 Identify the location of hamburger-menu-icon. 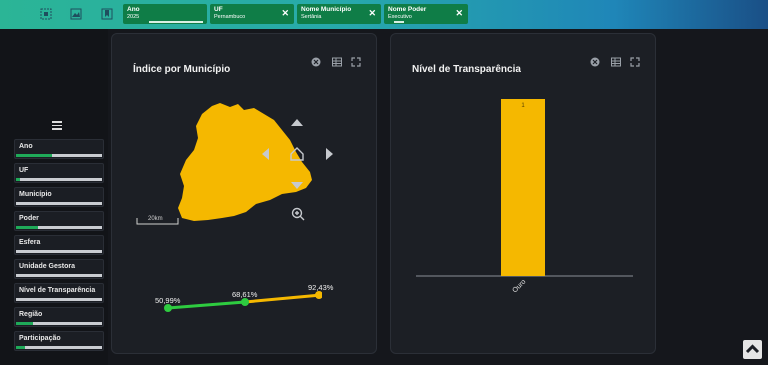
(57, 125).